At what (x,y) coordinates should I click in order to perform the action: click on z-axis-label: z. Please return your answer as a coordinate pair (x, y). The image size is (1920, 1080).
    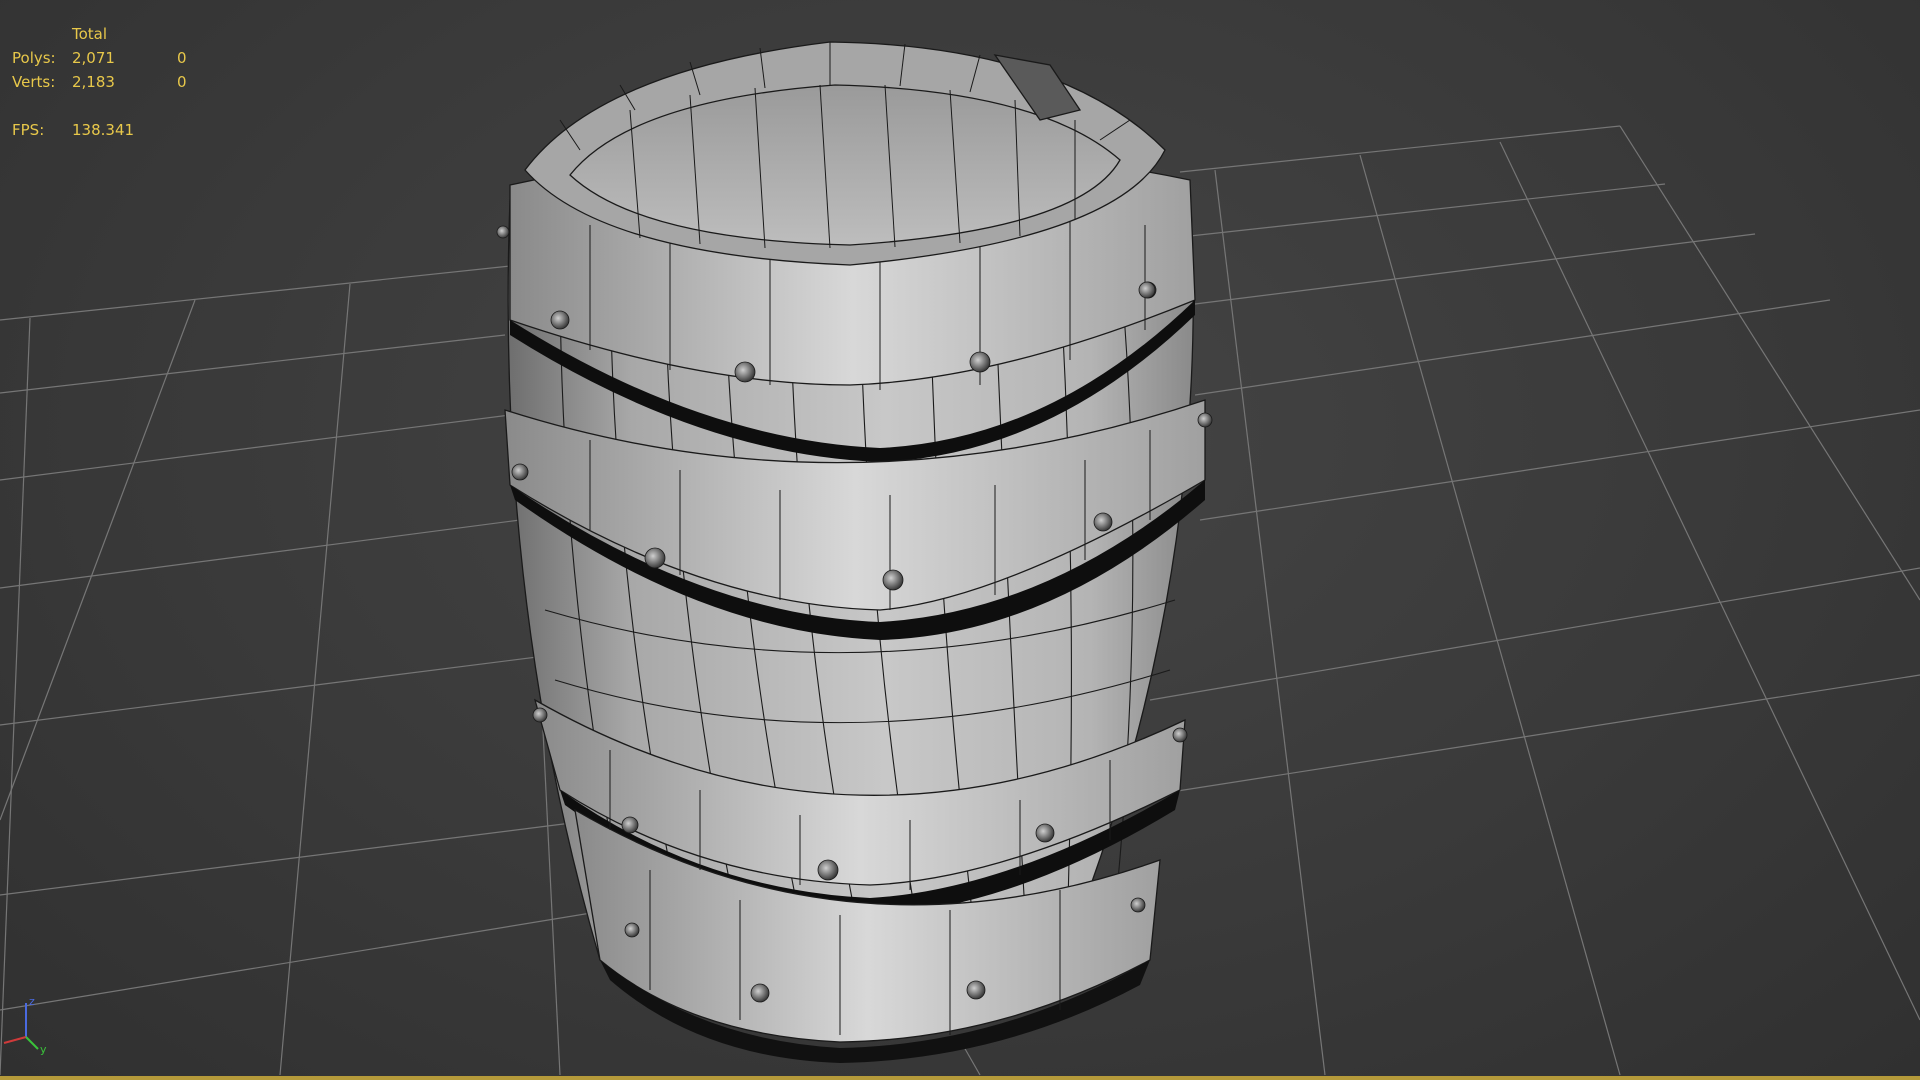
    Looking at the image, I should click on (32, 1001).